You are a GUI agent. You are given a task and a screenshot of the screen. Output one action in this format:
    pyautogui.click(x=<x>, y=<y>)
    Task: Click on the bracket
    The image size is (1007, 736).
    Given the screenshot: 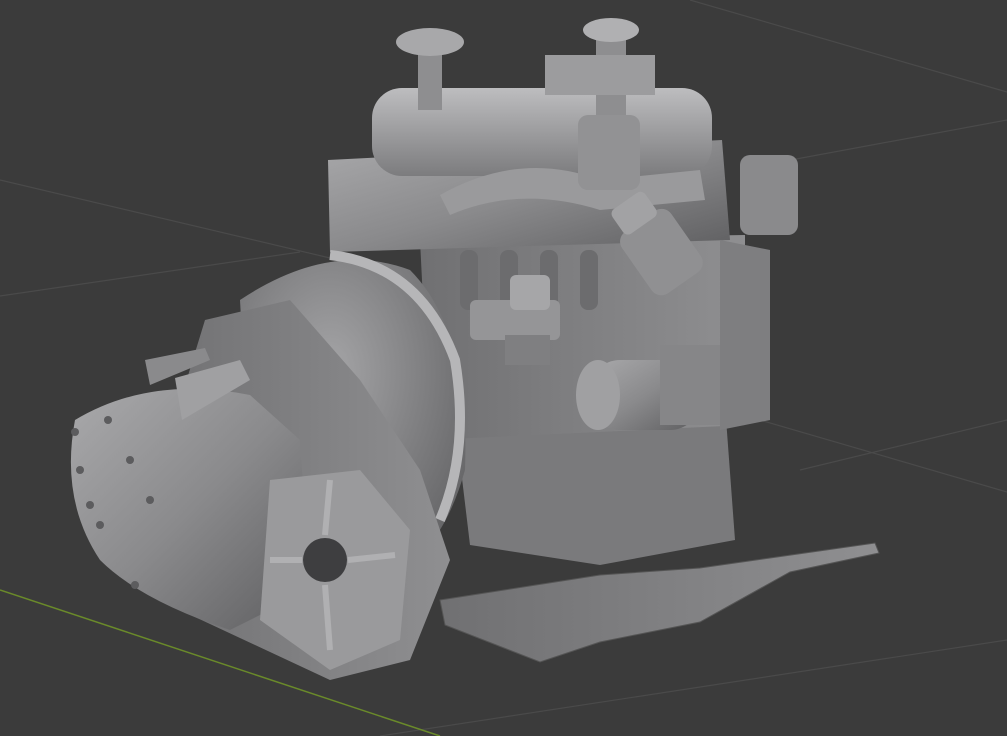 What is the action you would take?
    pyautogui.click(x=600, y=75)
    